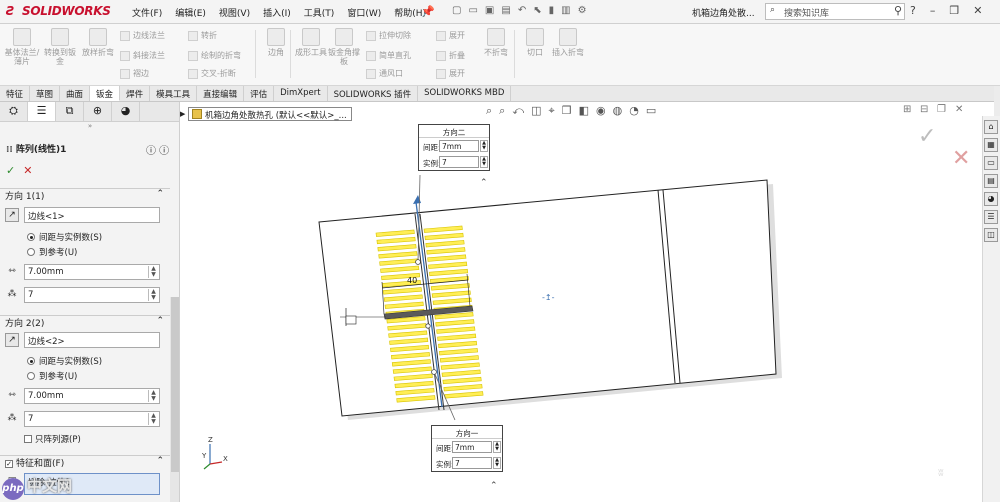 This screenshot has width=1000, height=502. What do you see at coordinates (898, 10) in the screenshot?
I see `search-button-icon: ⚲` at bounding box center [898, 10].